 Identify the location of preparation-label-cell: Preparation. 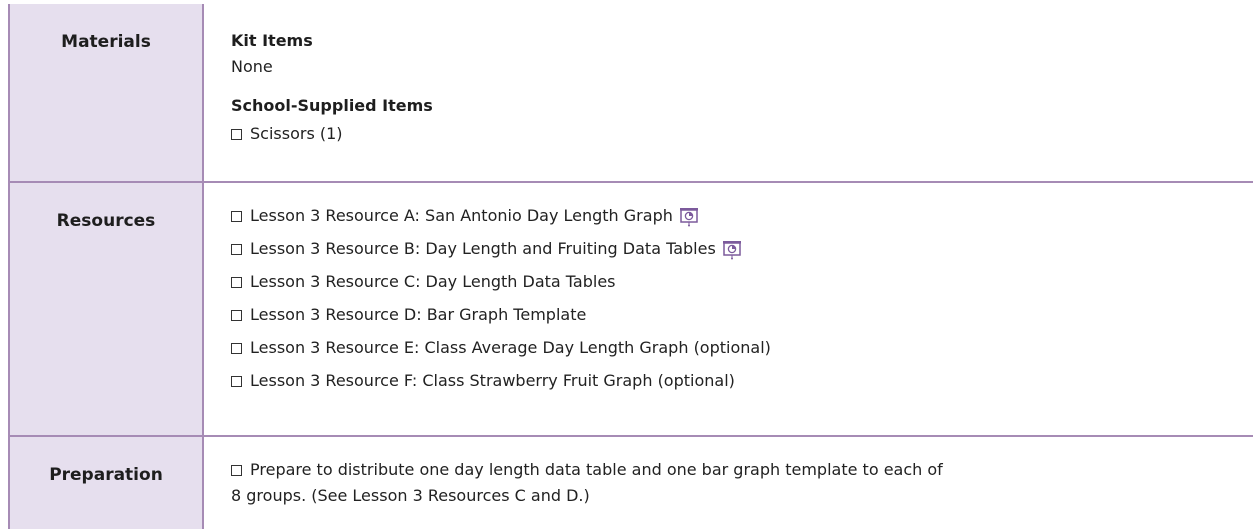
(106, 482).